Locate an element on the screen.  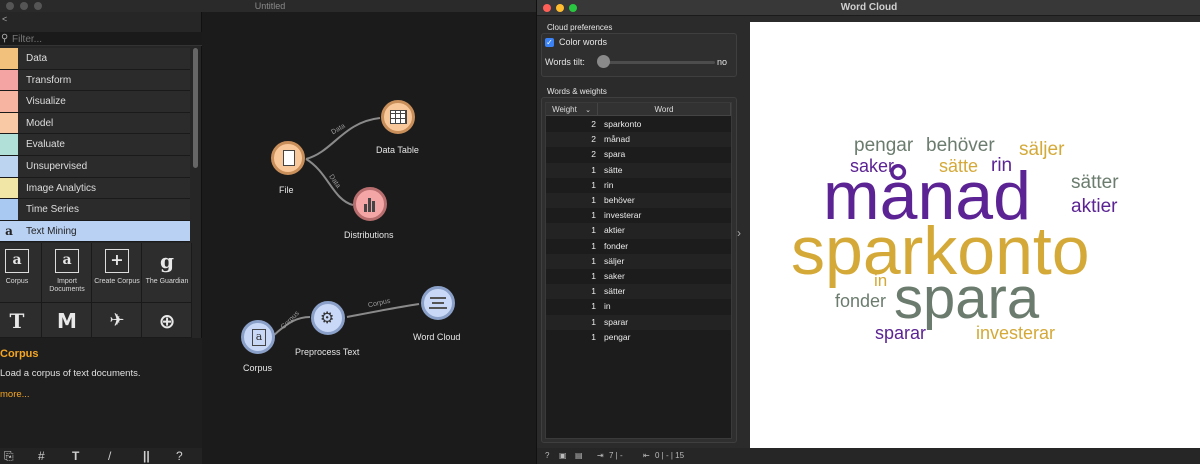
node-data-table is located at coordinates (398, 117).